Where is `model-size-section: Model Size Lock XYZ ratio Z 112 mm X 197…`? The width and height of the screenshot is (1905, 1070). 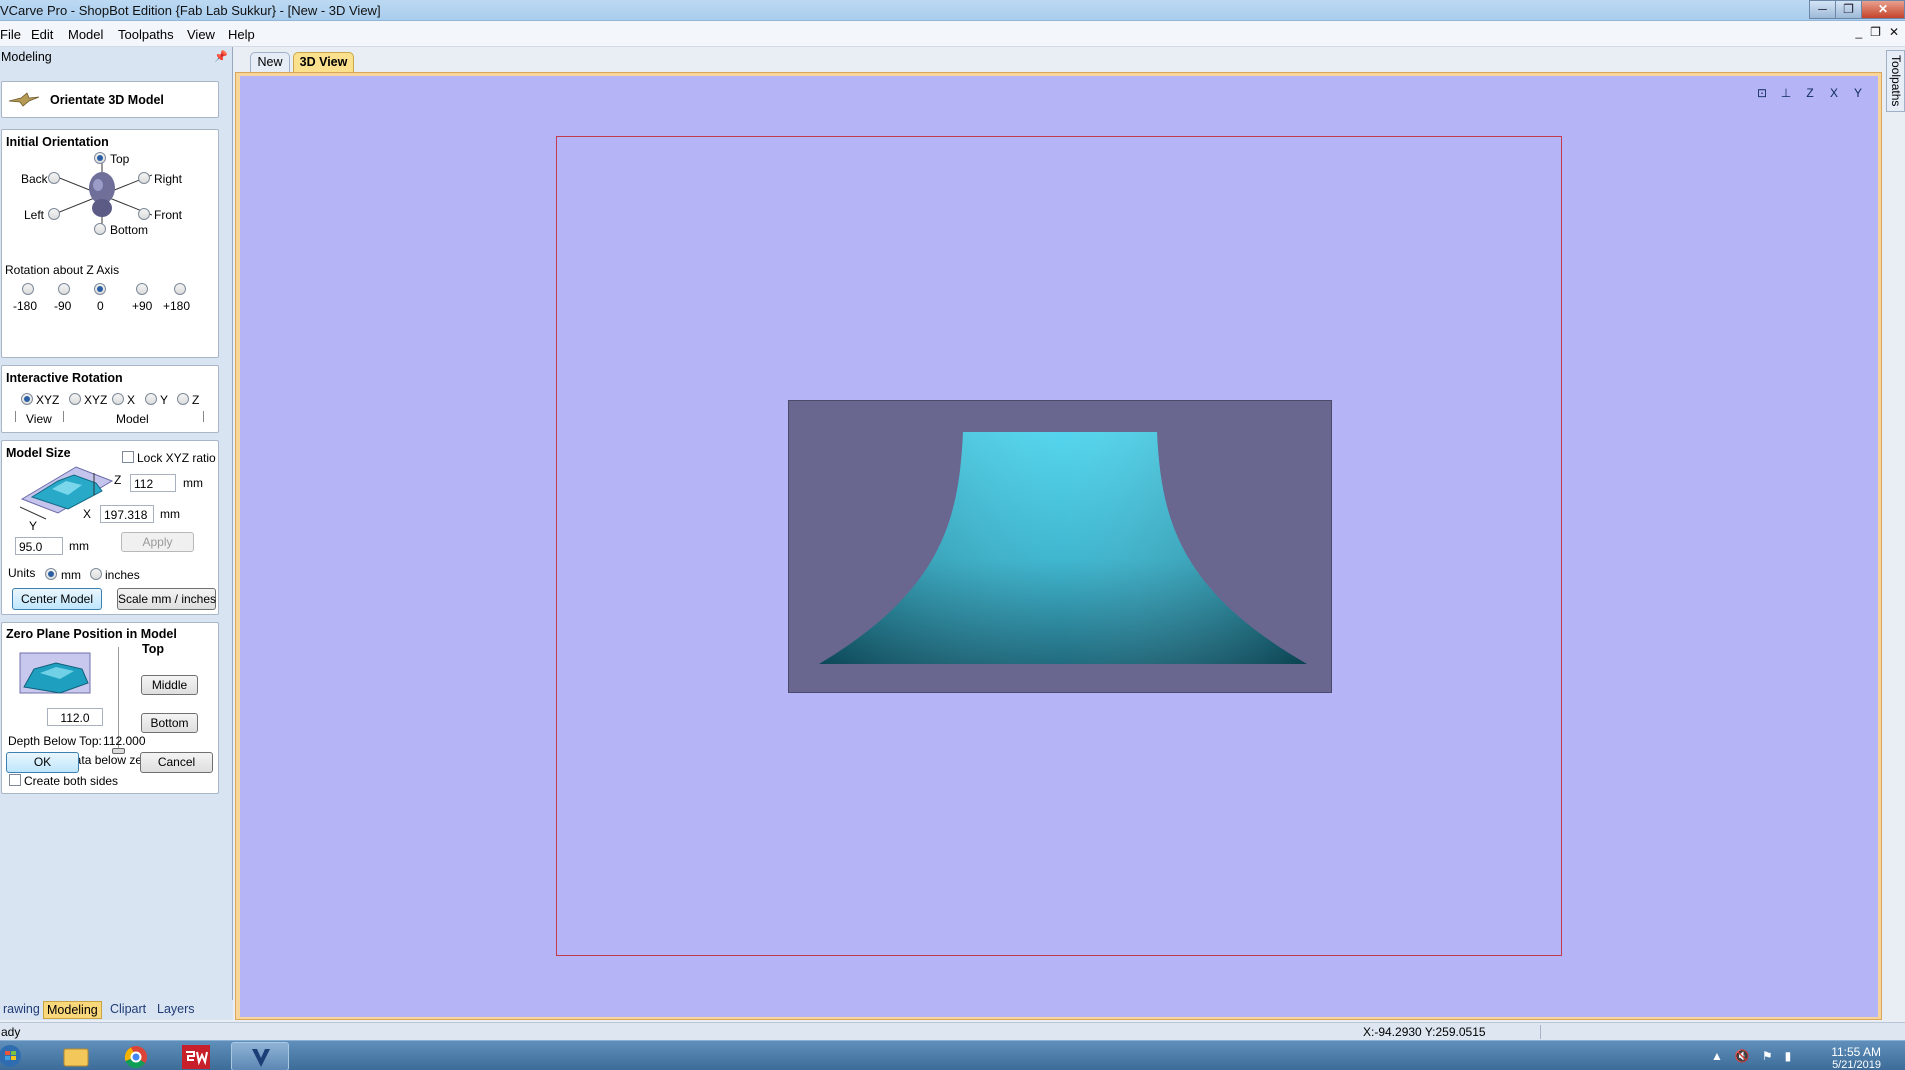
model-size-section: Model Size Lock XYZ ratio Z 112 mm X 197… is located at coordinates (110, 527).